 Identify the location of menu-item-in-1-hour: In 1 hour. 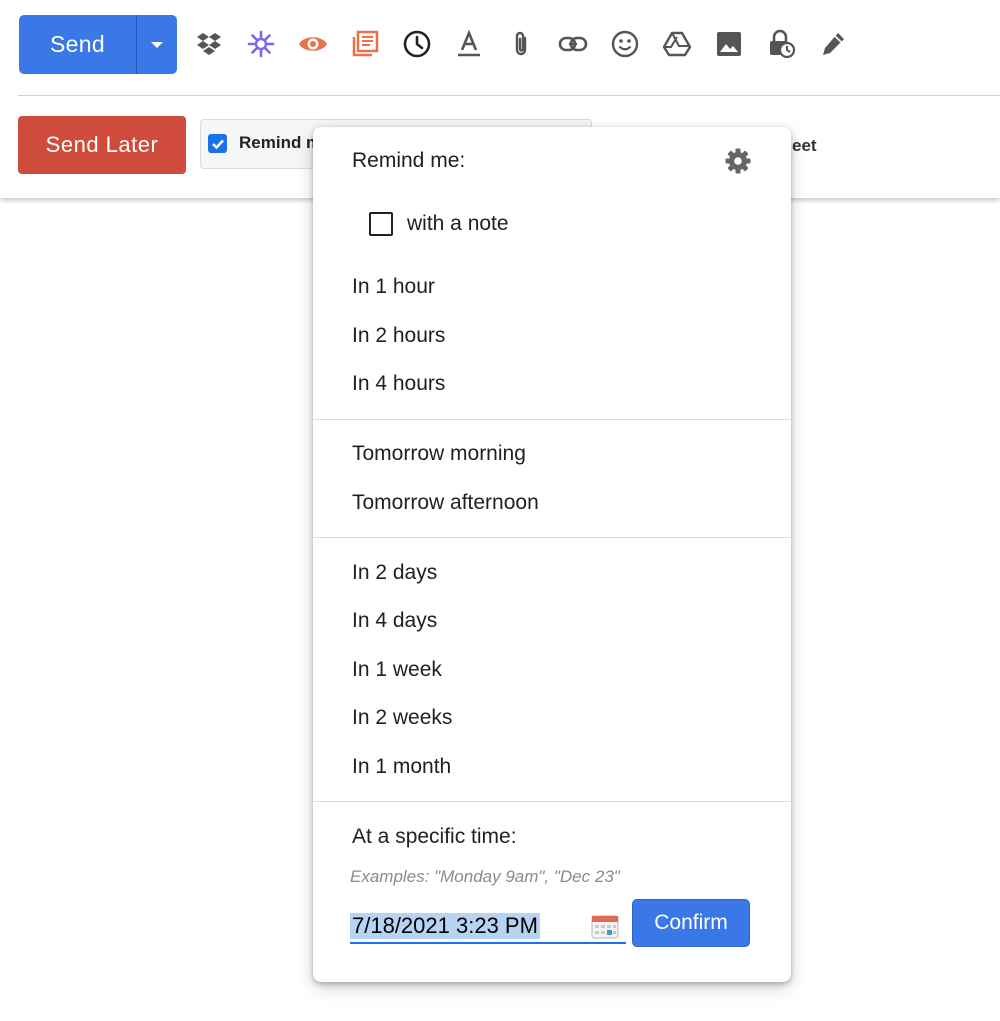
(393, 287).